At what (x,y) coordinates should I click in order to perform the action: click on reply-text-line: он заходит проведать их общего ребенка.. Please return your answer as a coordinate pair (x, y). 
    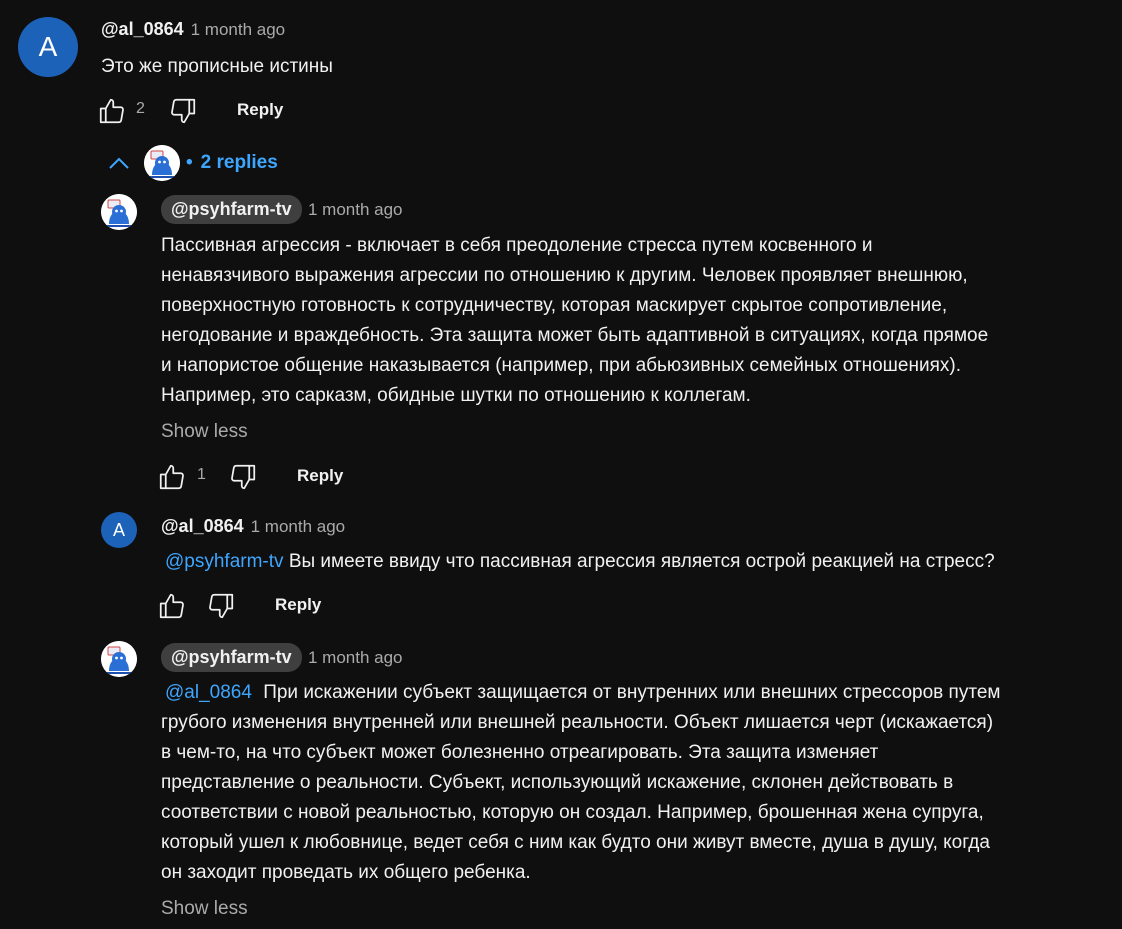
    Looking at the image, I should click on (346, 872).